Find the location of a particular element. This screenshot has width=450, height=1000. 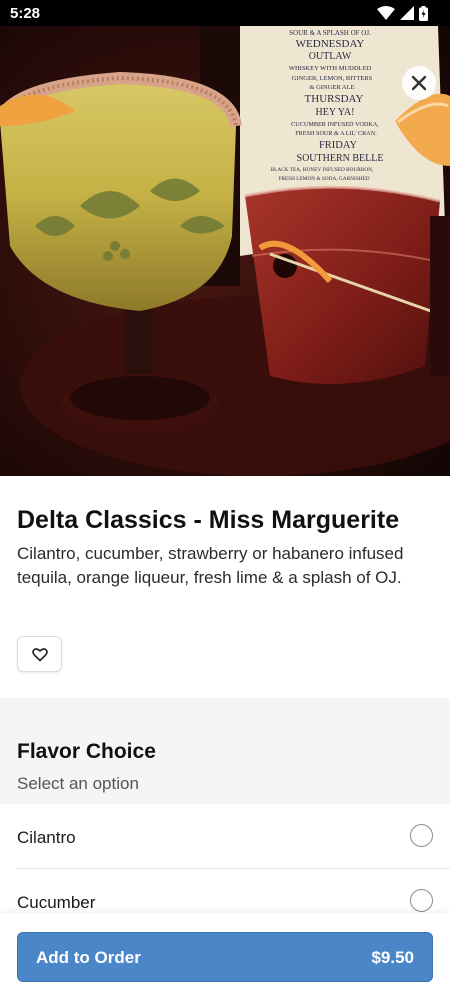

status-icons is located at coordinates (402, 13).